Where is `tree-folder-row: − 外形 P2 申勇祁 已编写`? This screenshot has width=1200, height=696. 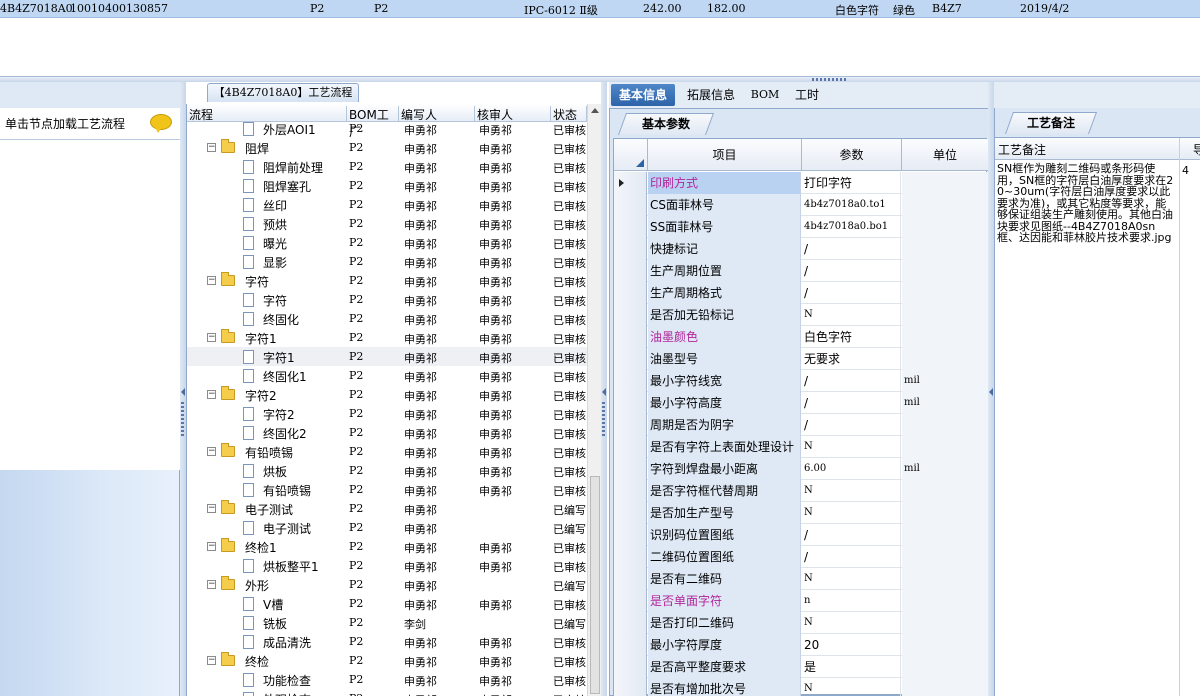 tree-folder-row: − 外形 P2 申勇祁 已编写 is located at coordinates (387, 584).